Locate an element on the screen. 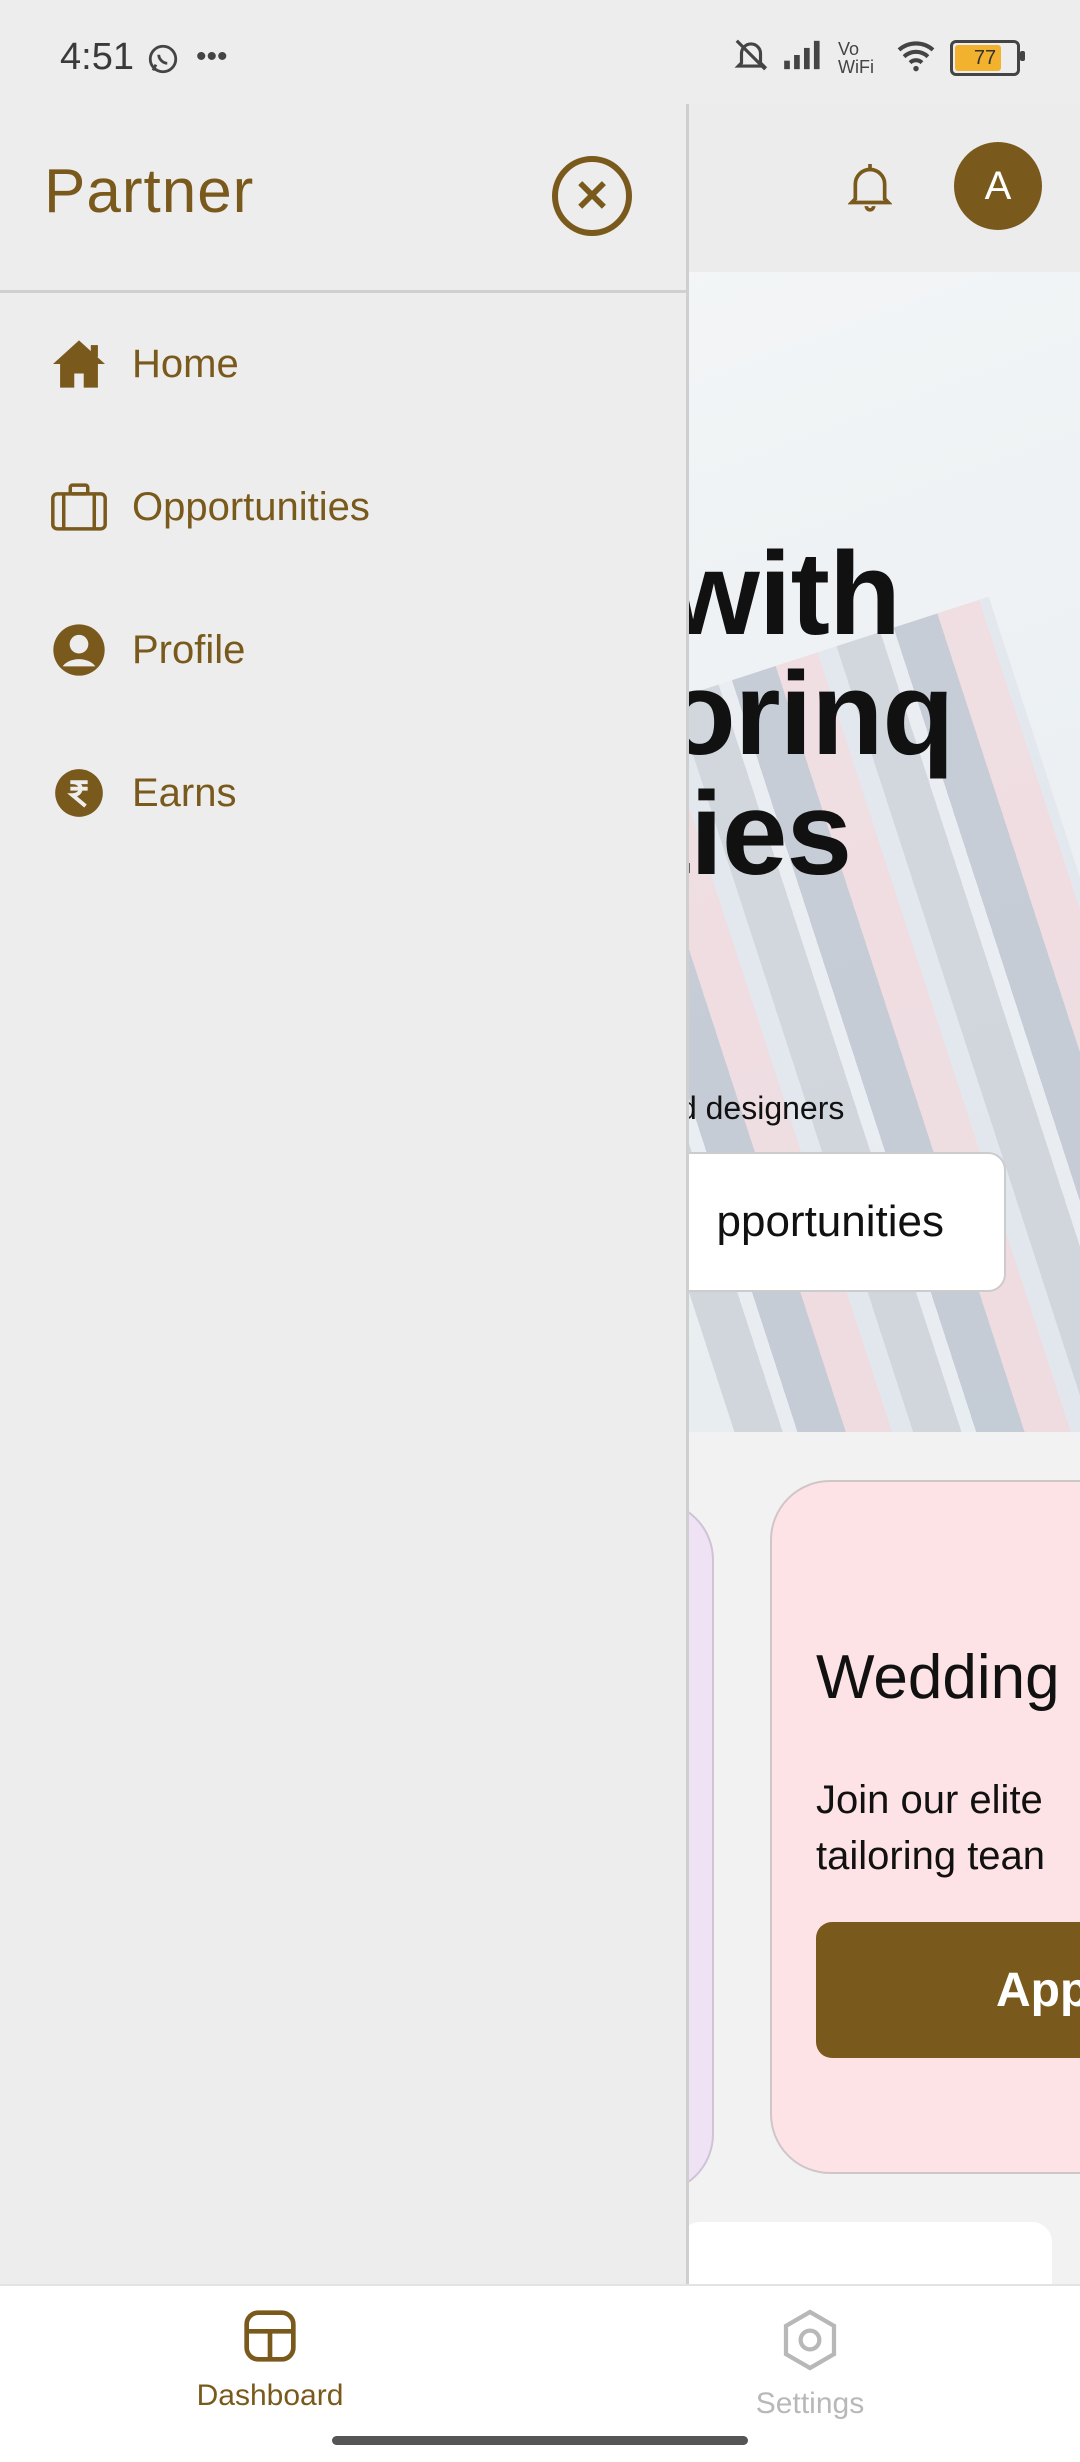  user-icon is located at coordinates (79, 650).